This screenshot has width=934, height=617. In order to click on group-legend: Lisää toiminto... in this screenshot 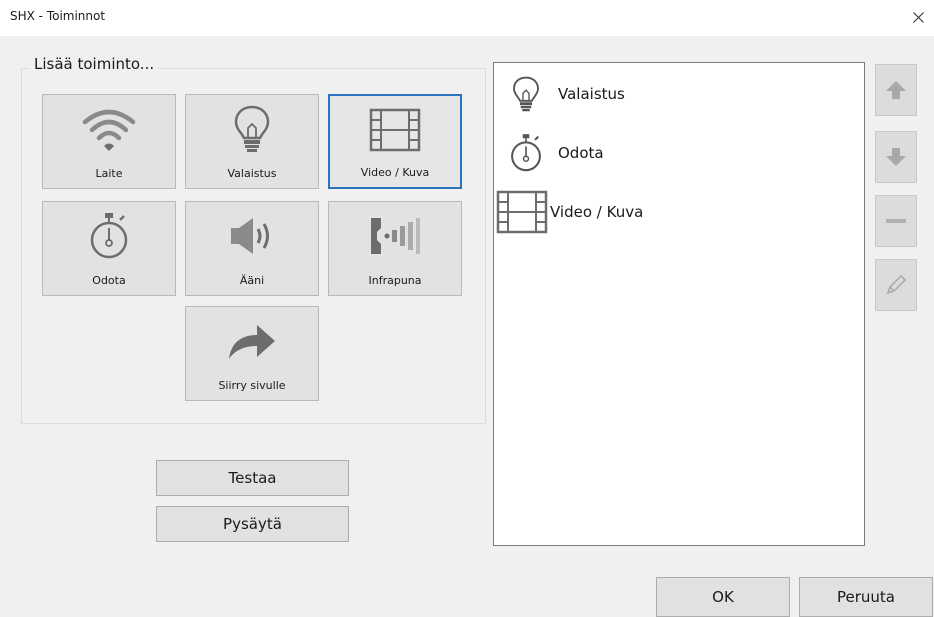, I will do `click(94, 64)`.